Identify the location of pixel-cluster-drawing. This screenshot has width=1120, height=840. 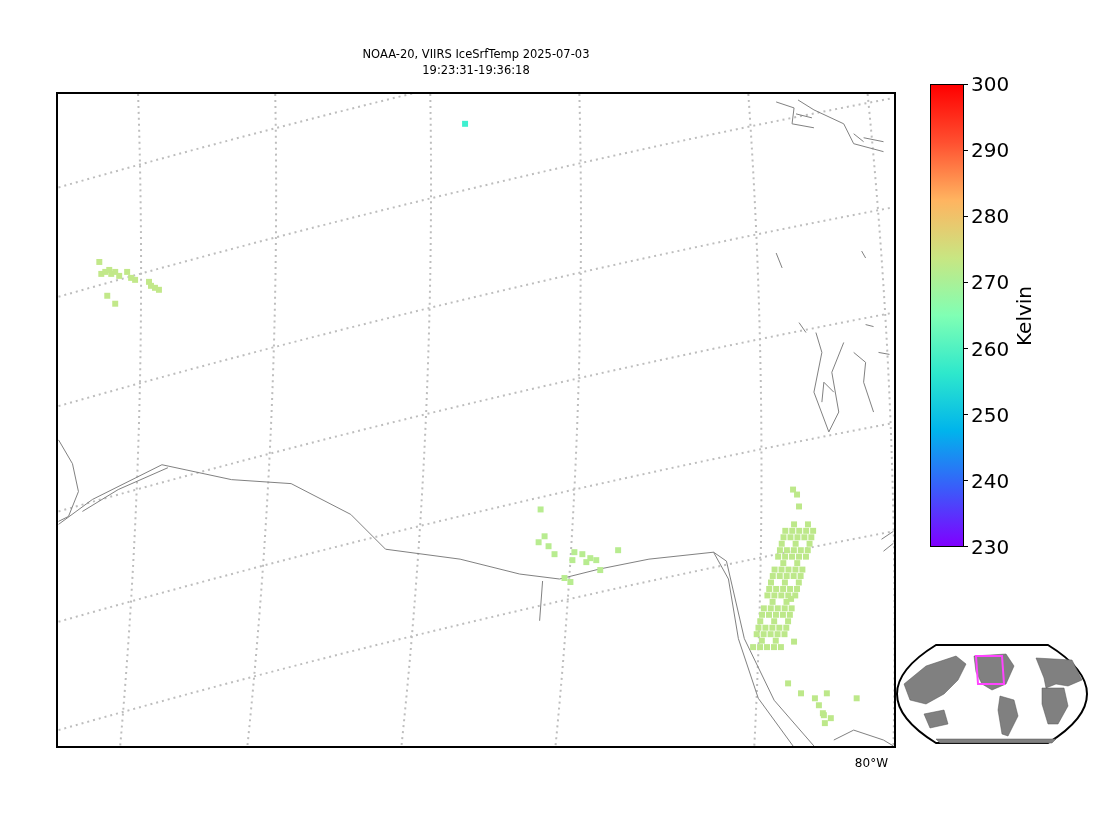
(129, 283).